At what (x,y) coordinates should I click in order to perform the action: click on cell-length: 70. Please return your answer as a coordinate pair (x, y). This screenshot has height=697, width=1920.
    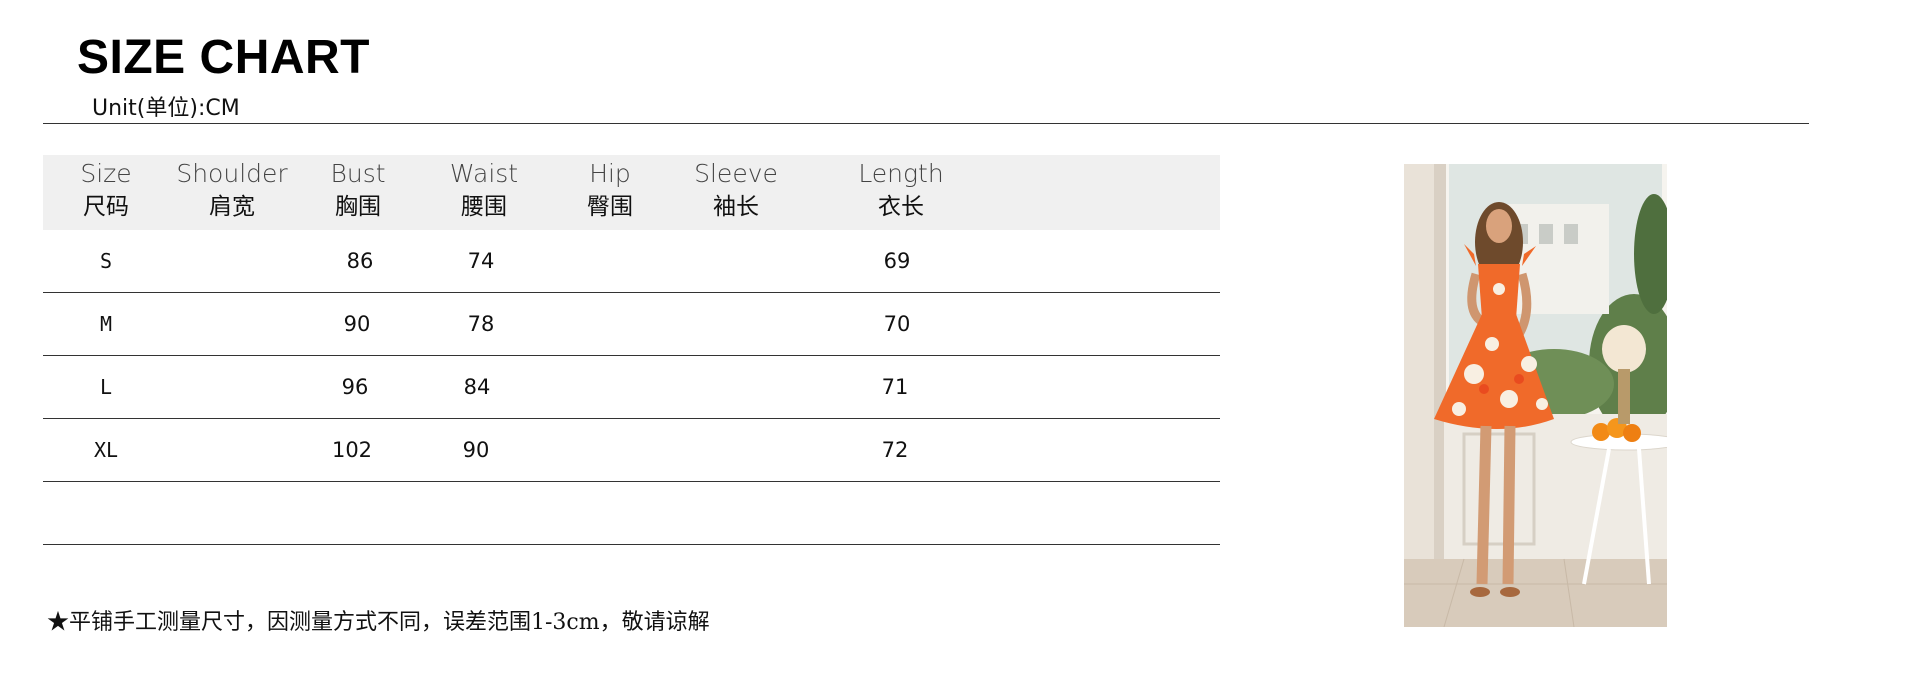
    Looking at the image, I should click on (897, 324).